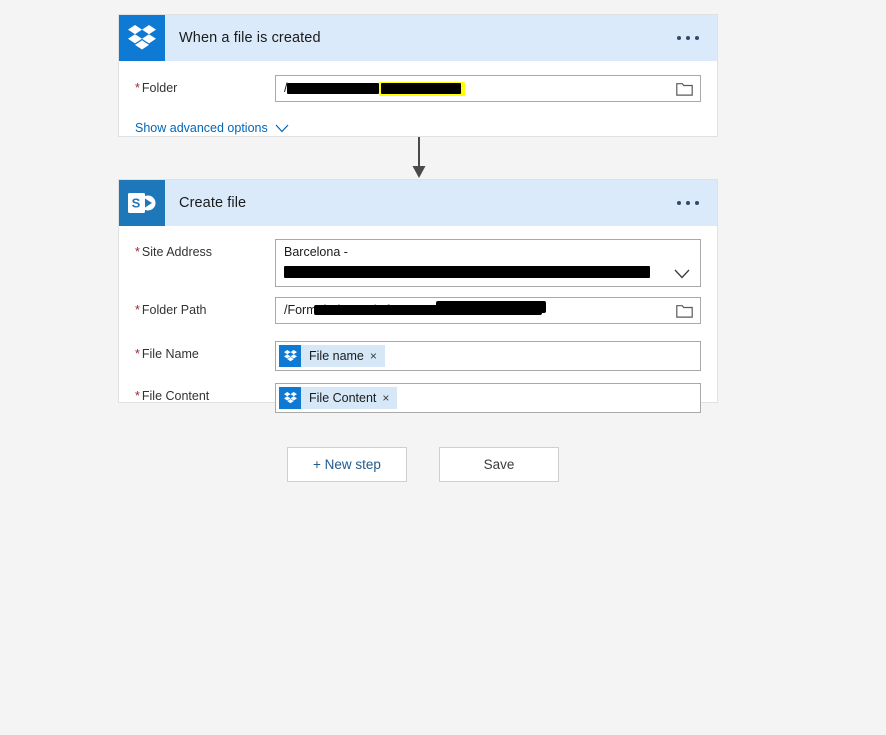 The width and height of the screenshot is (886, 735). I want to click on site-address-row: * Site Address Barcelona -, so click(418, 263).